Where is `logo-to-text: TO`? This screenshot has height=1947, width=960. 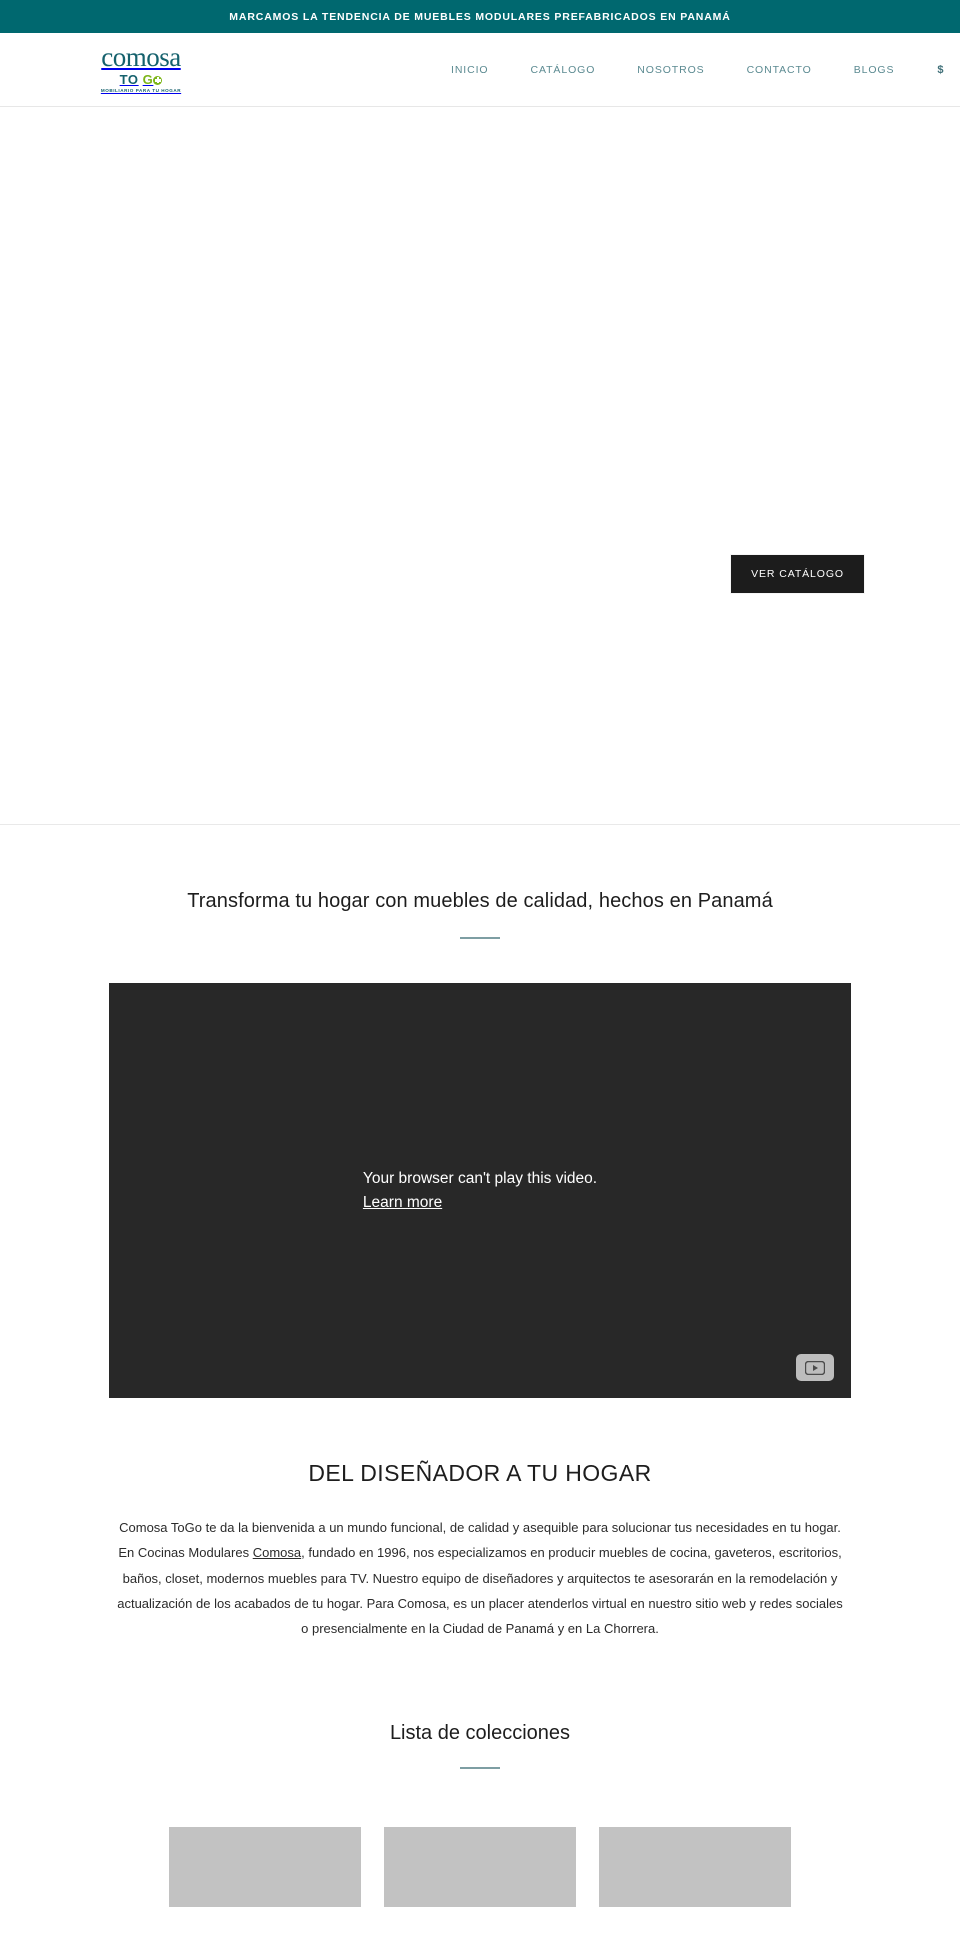
logo-to-text: TO is located at coordinates (129, 80).